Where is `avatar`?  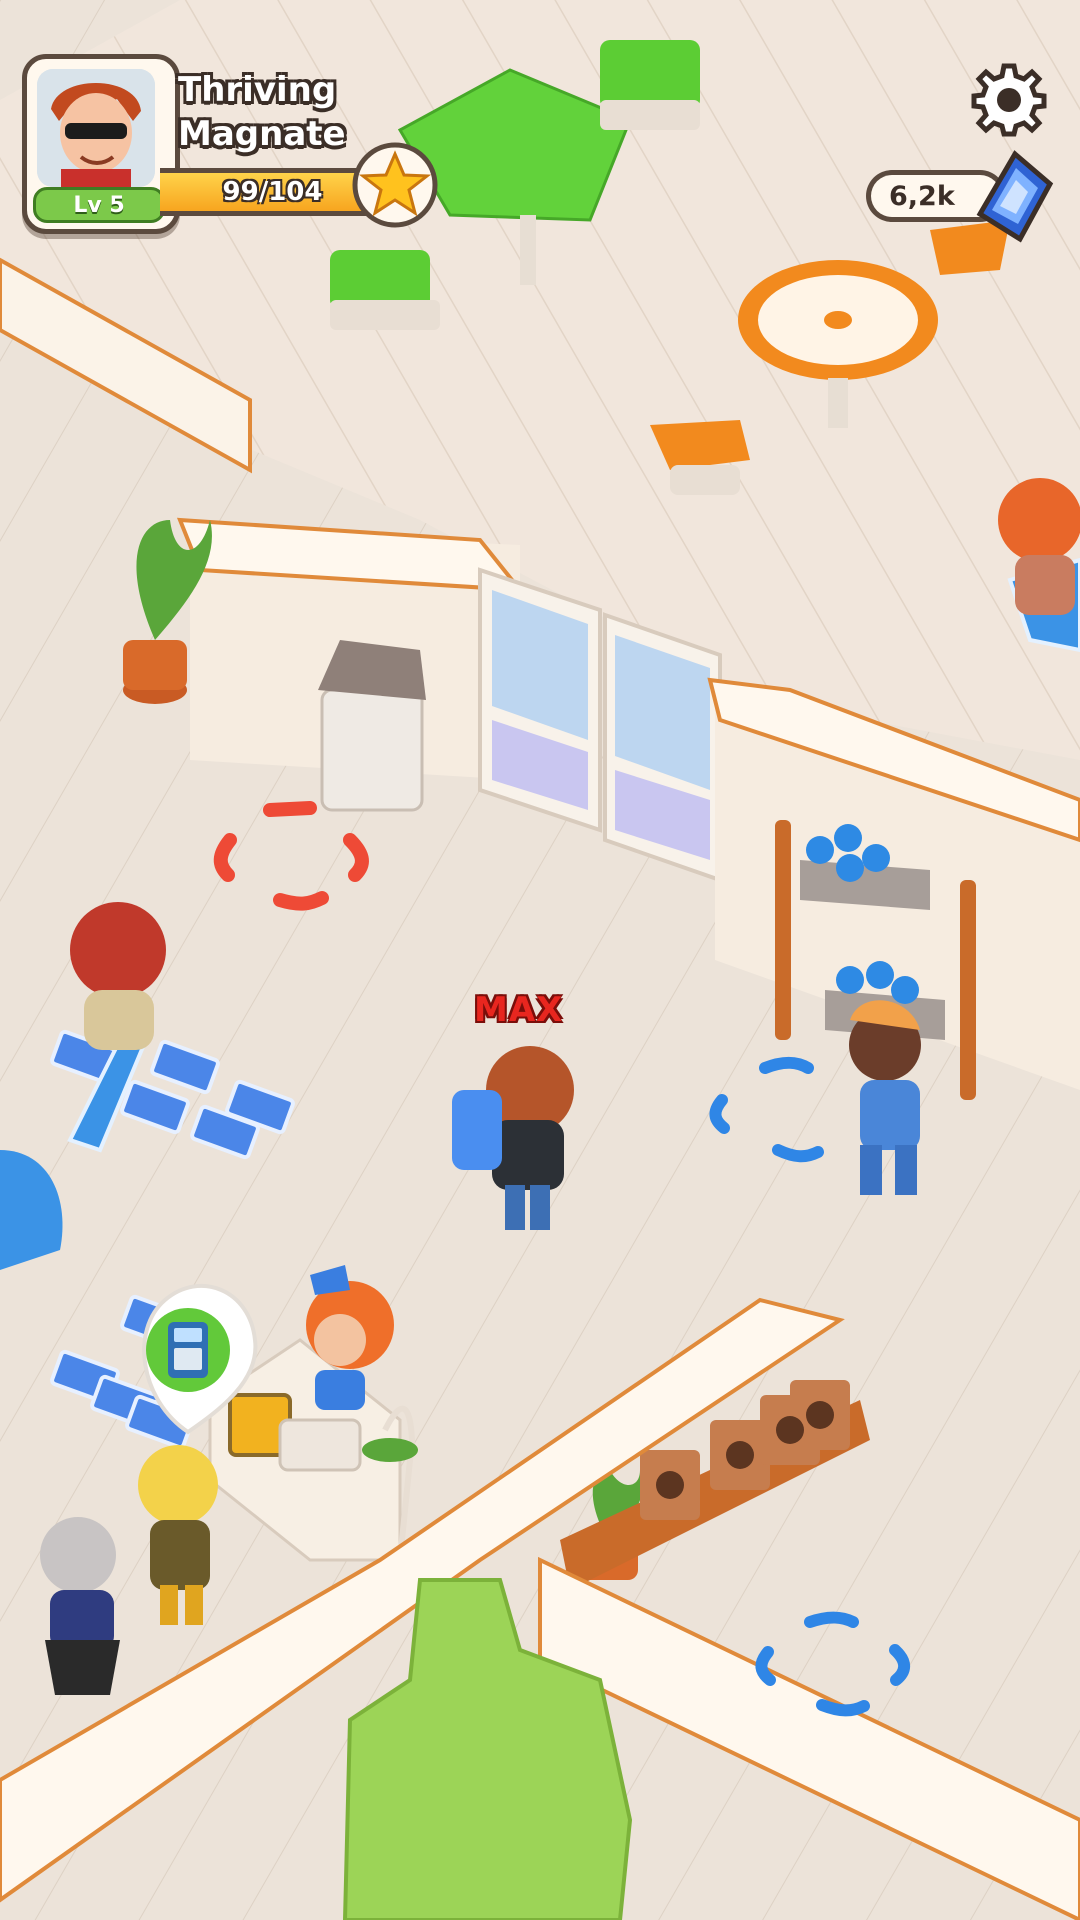
avatar is located at coordinates (96, 128).